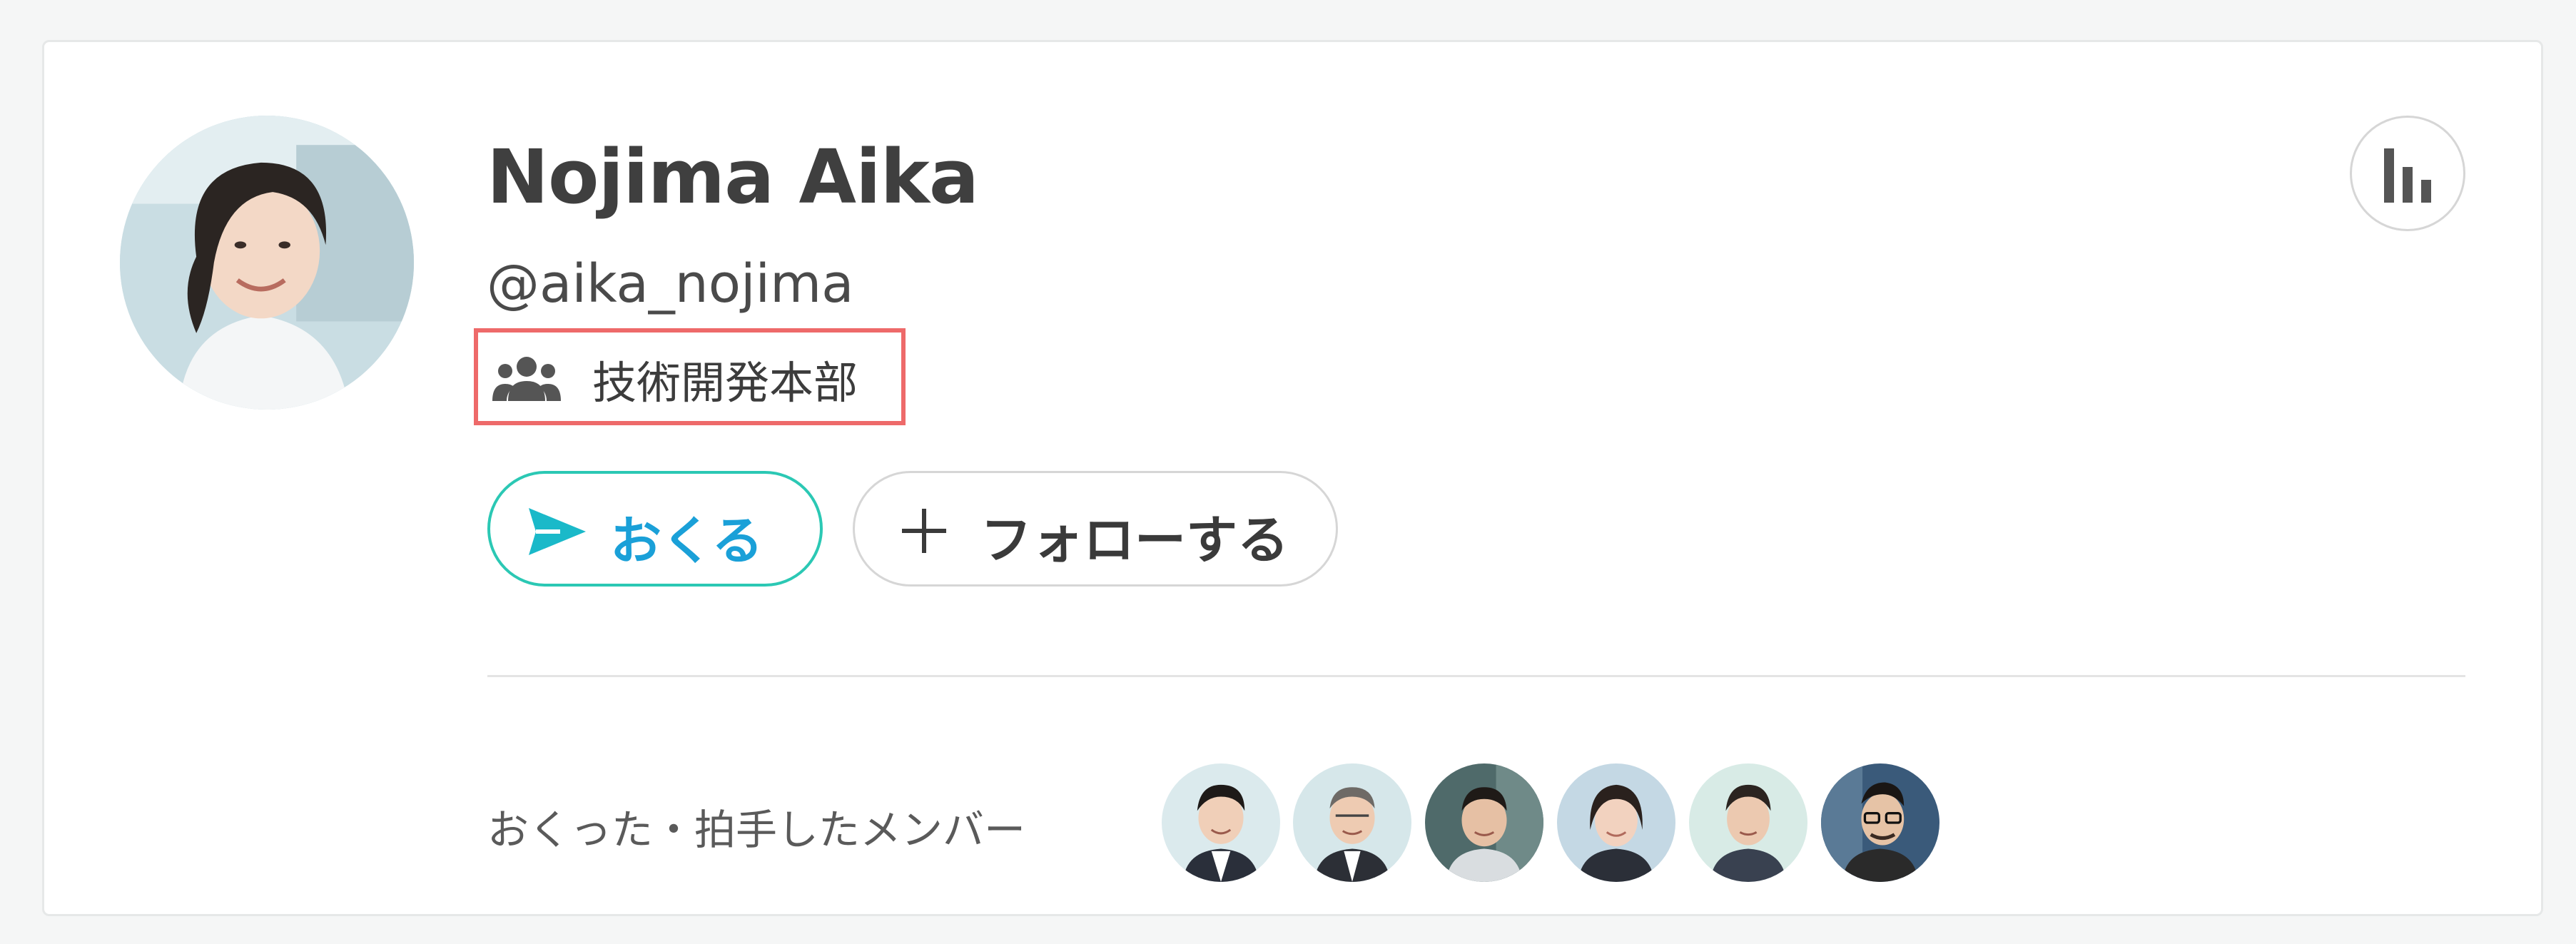 Image resolution: width=2576 pixels, height=944 pixels. What do you see at coordinates (267, 263) in the screenshot?
I see `profile-avatar` at bounding box center [267, 263].